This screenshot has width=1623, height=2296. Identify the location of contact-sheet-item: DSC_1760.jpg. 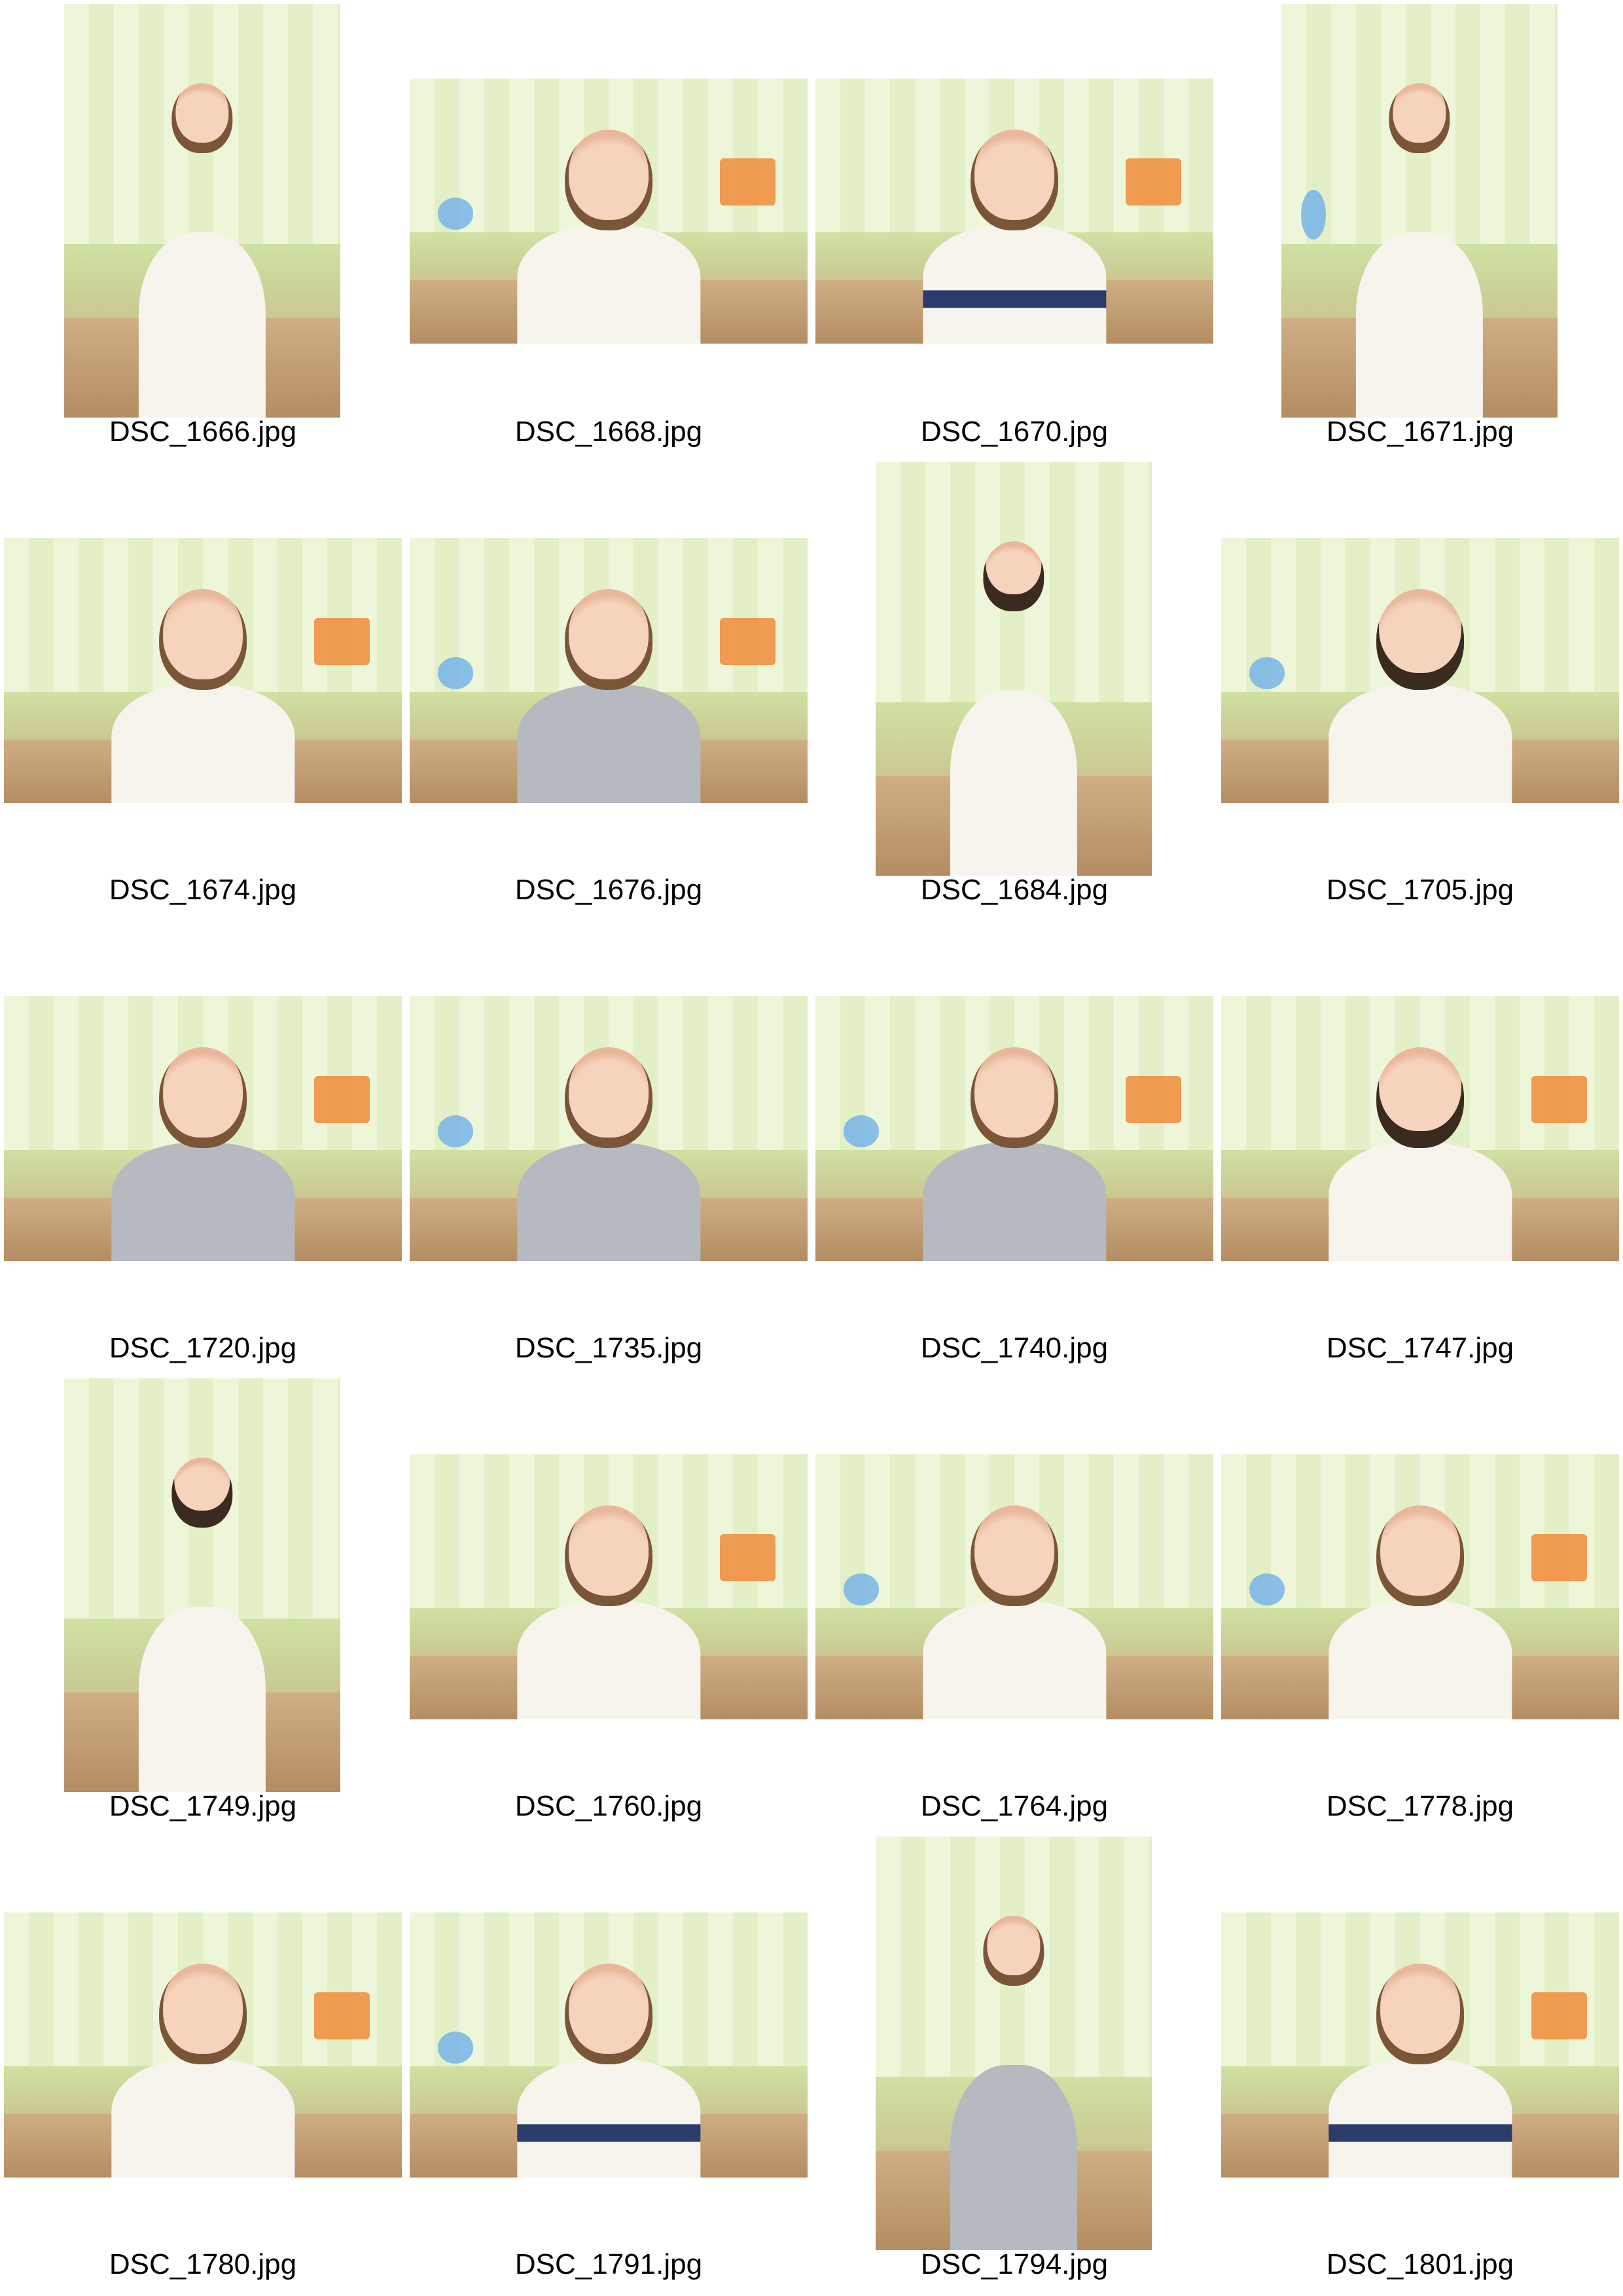
(609, 1603).